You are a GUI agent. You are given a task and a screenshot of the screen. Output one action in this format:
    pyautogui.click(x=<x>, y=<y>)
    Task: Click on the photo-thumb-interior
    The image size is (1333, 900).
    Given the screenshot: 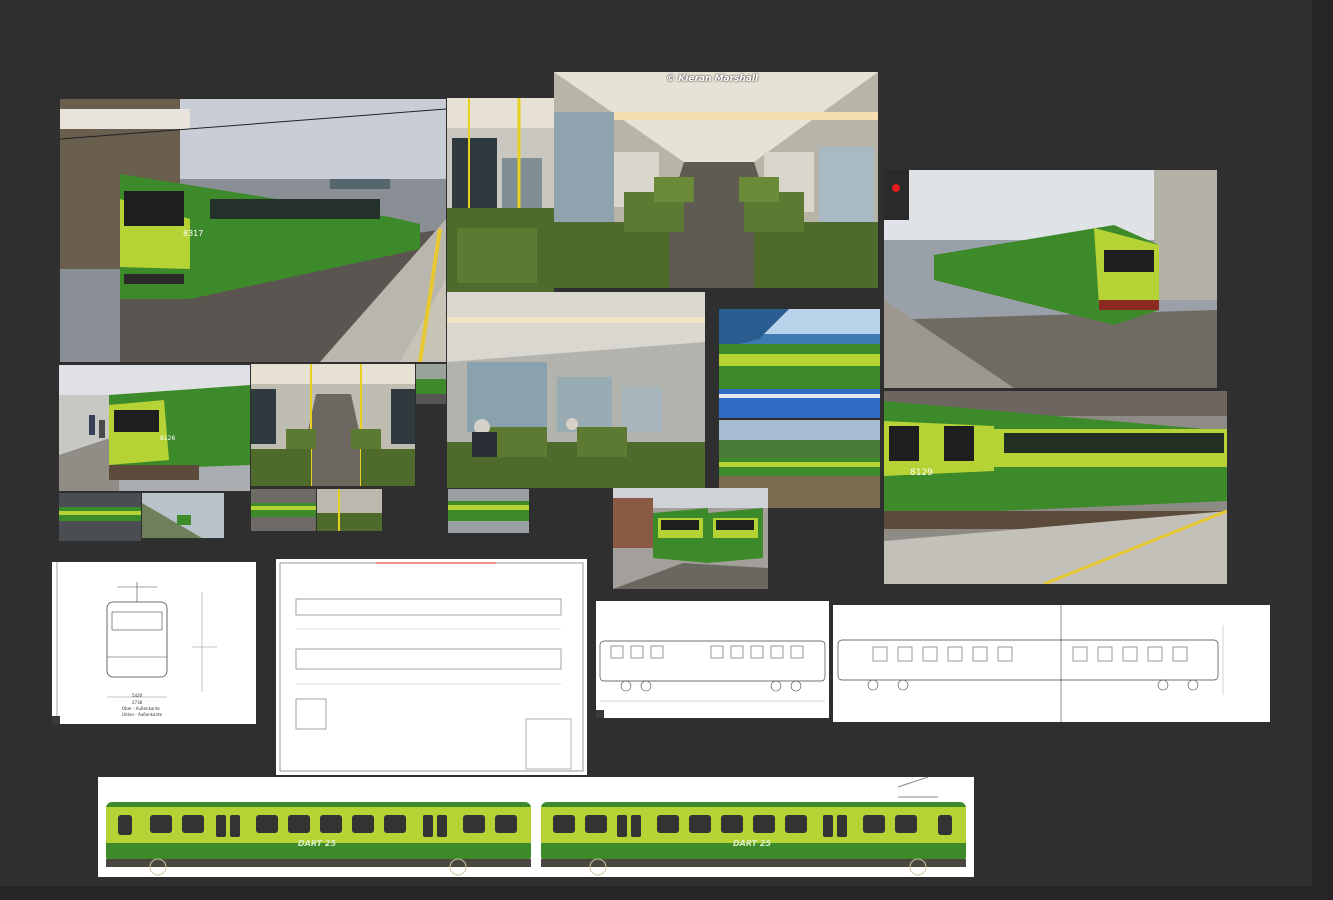 What is the action you would take?
    pyautogui.click(x=349, y=510)
    